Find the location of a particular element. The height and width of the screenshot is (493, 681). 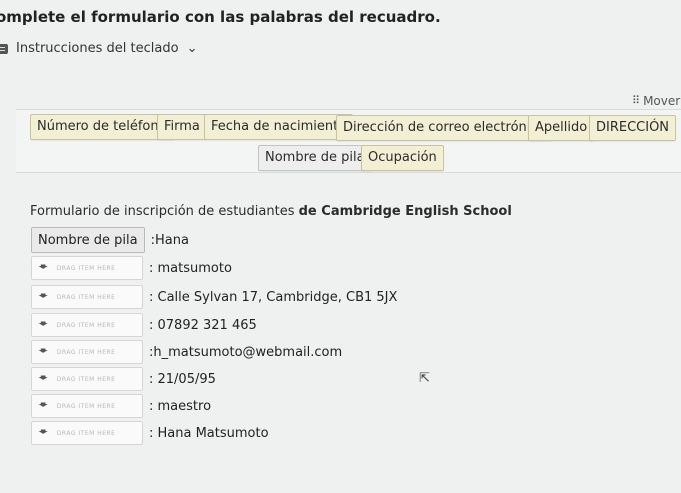

chip-apellido: Apellido is located at coordinates (561, 128).